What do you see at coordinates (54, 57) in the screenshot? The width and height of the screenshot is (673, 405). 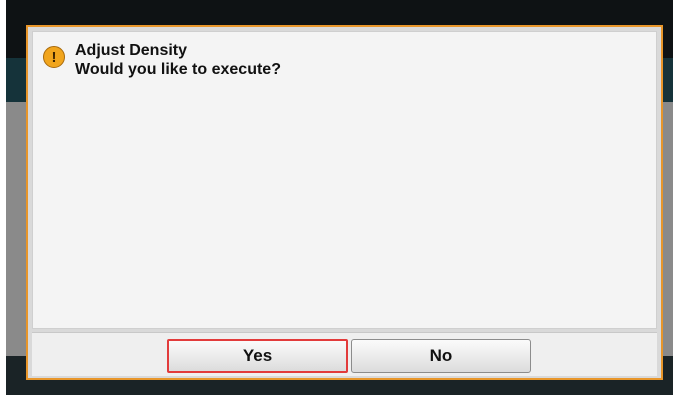 I see `warning-icon: !` at bounding box center [54, 57].